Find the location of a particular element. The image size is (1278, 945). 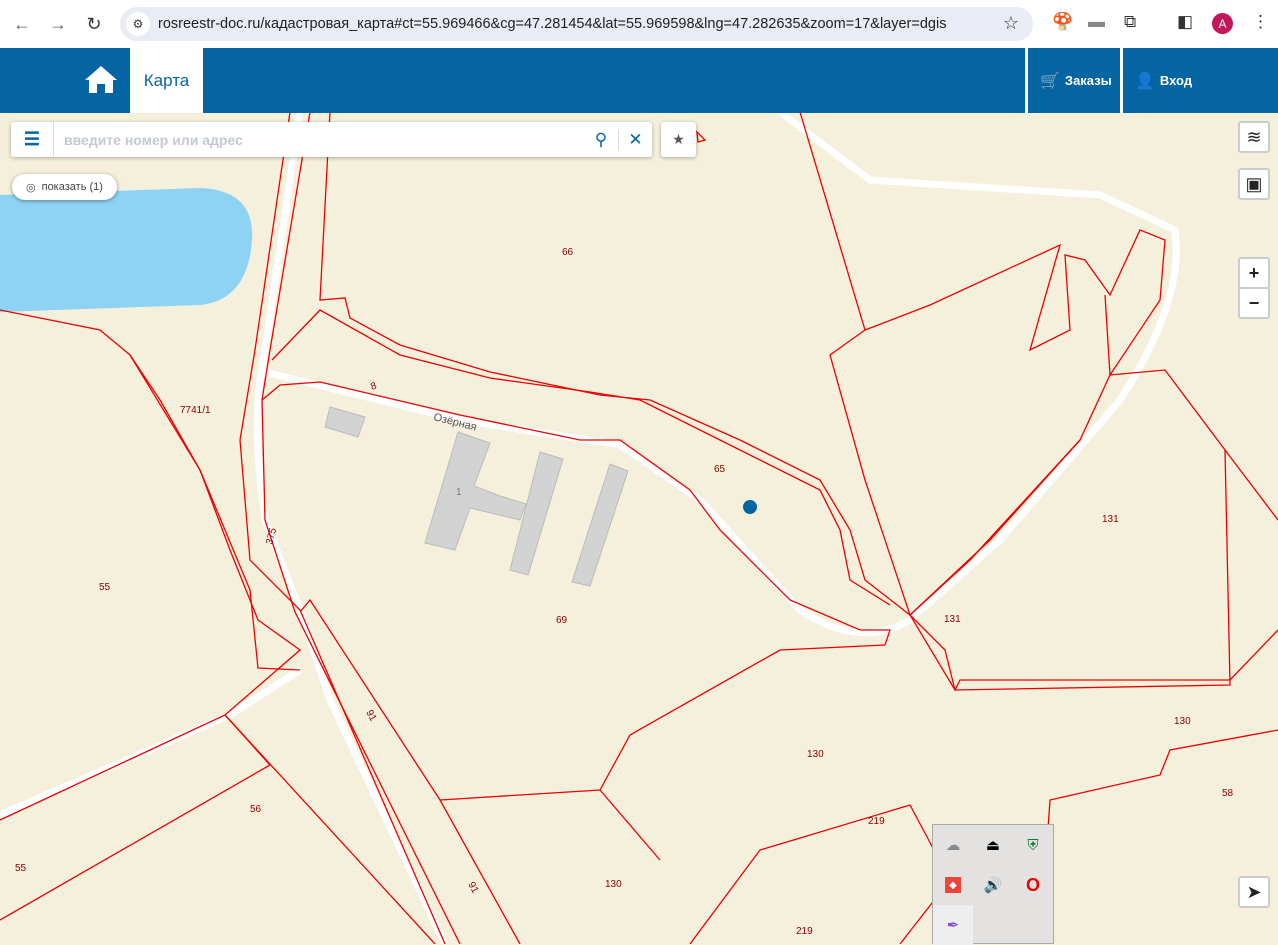

zoom-in-button: + is located at coordinates (1254, 273).